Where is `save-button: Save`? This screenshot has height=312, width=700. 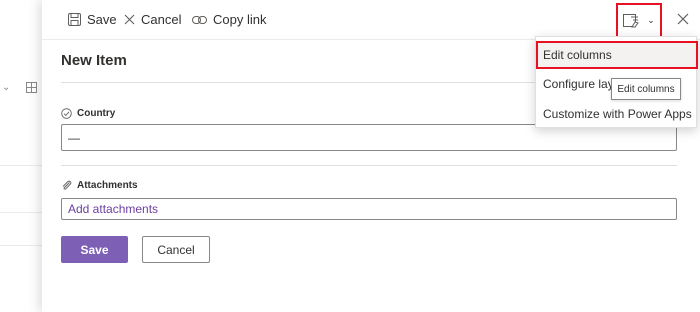
save-button: Save is located at coordinates (94, 249).